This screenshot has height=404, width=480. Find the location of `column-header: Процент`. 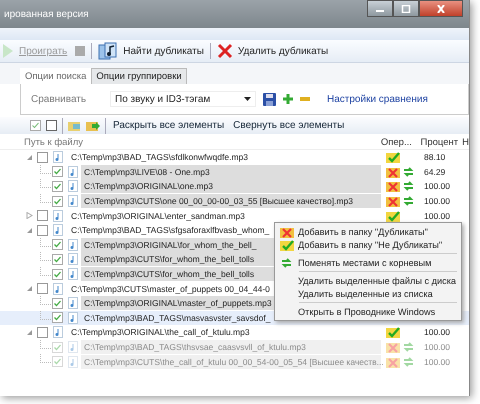

column-header: Процент is located at coordinates (441, 142).